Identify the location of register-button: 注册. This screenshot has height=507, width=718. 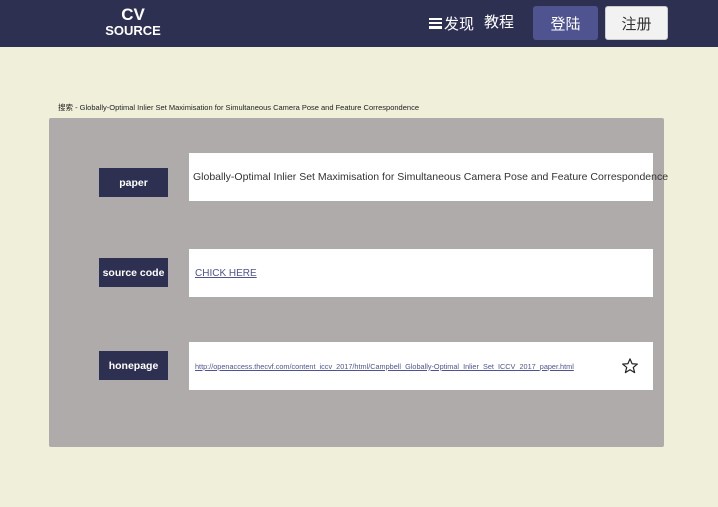
(636, 23).